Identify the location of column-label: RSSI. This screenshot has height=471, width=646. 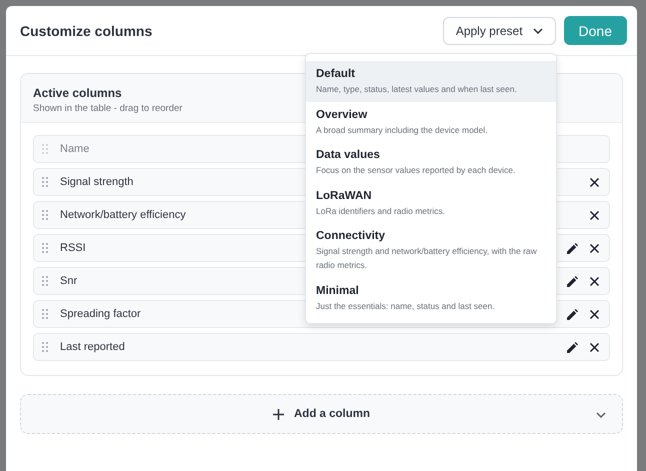
(73, 248).